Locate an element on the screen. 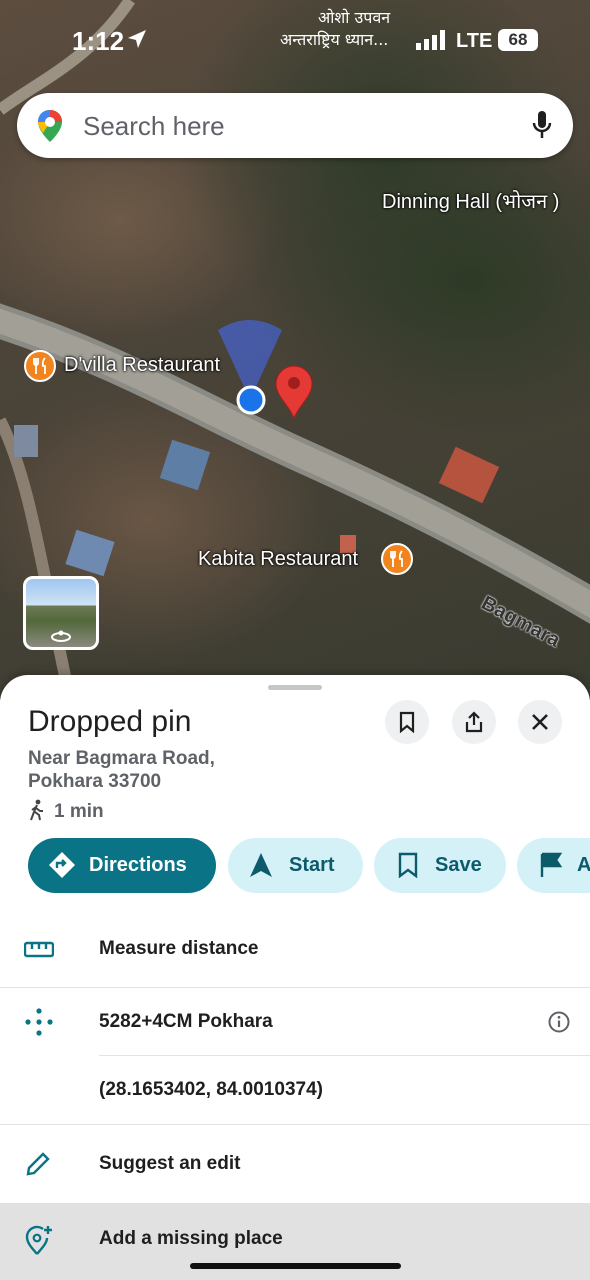  plus-code-label: 5282+4CM Pokhara is located at coordinates (186, 1021).